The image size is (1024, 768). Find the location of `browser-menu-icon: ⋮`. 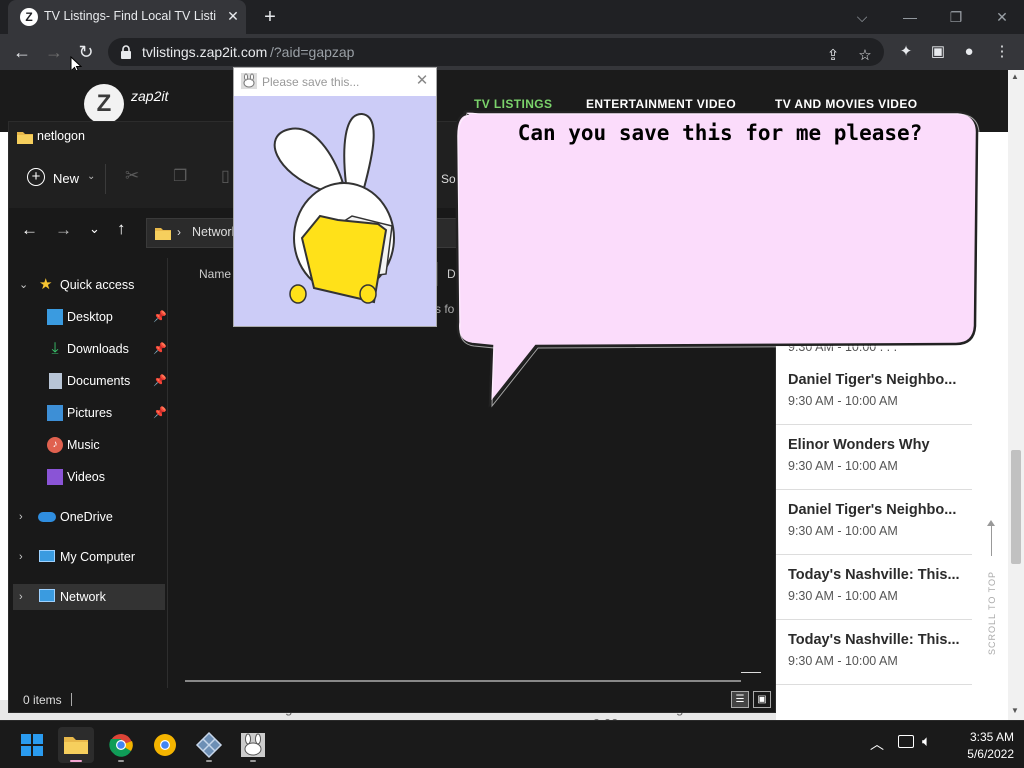

browser-menu-icon: ⋮ is located at coordinates (1002, 52).